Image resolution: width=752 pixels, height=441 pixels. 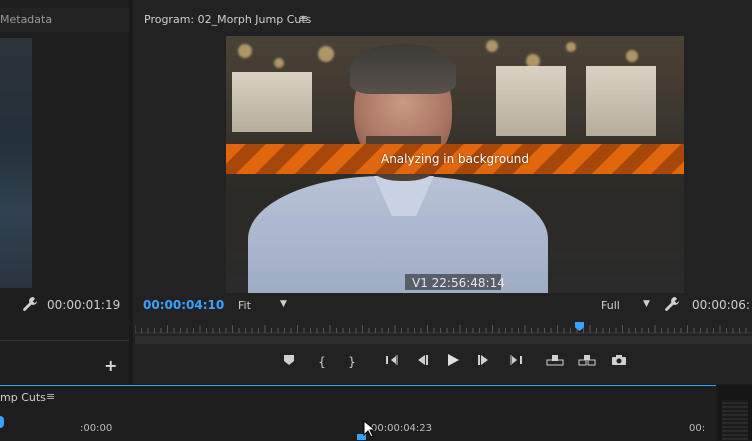 What do you see at coordinates (96, 428) in the screenshot?
I see `timeline-start-time: :00:00` at bounding box center [96, 428].